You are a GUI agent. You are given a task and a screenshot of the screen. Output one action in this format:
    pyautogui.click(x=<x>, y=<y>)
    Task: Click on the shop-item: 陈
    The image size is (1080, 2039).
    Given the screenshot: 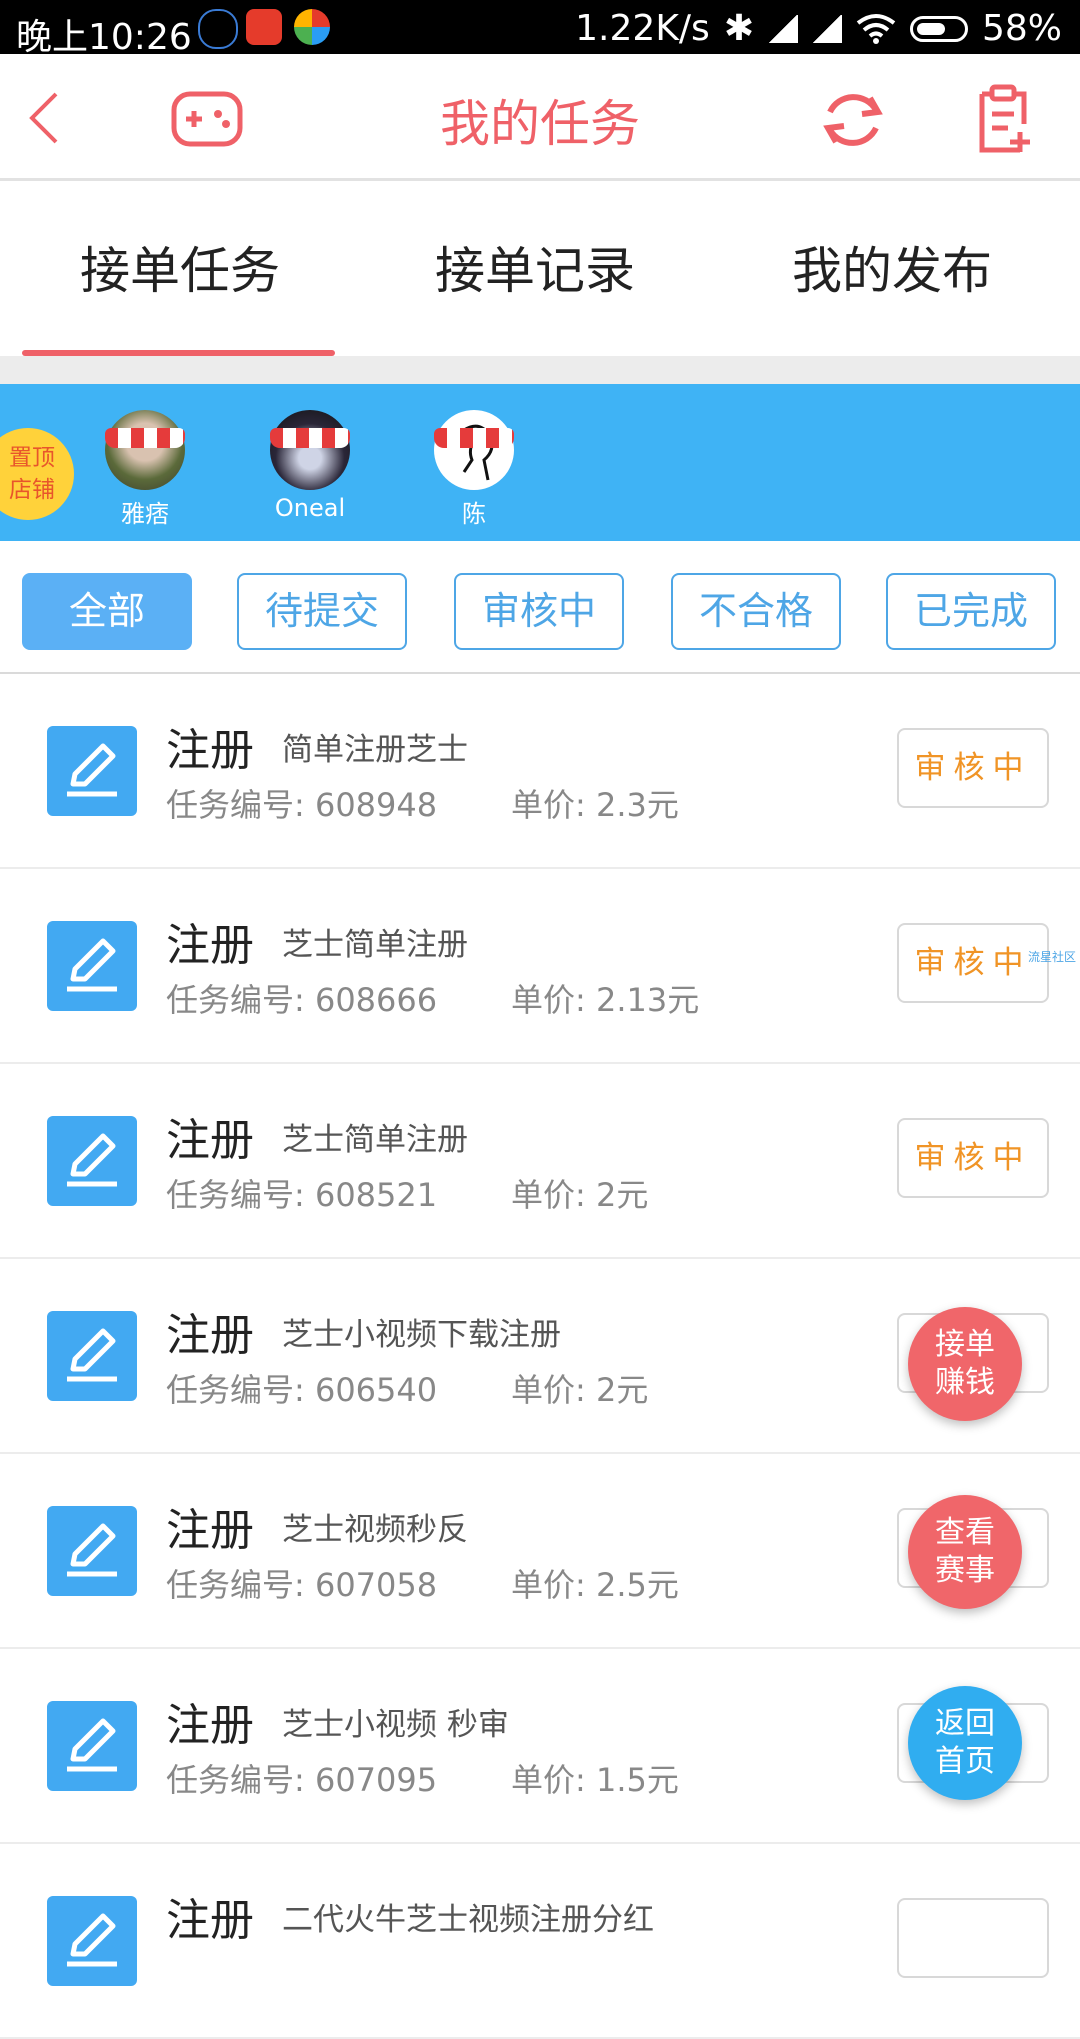 What is the action you would take?
    pyautogui.click(x=474, y=469)
    